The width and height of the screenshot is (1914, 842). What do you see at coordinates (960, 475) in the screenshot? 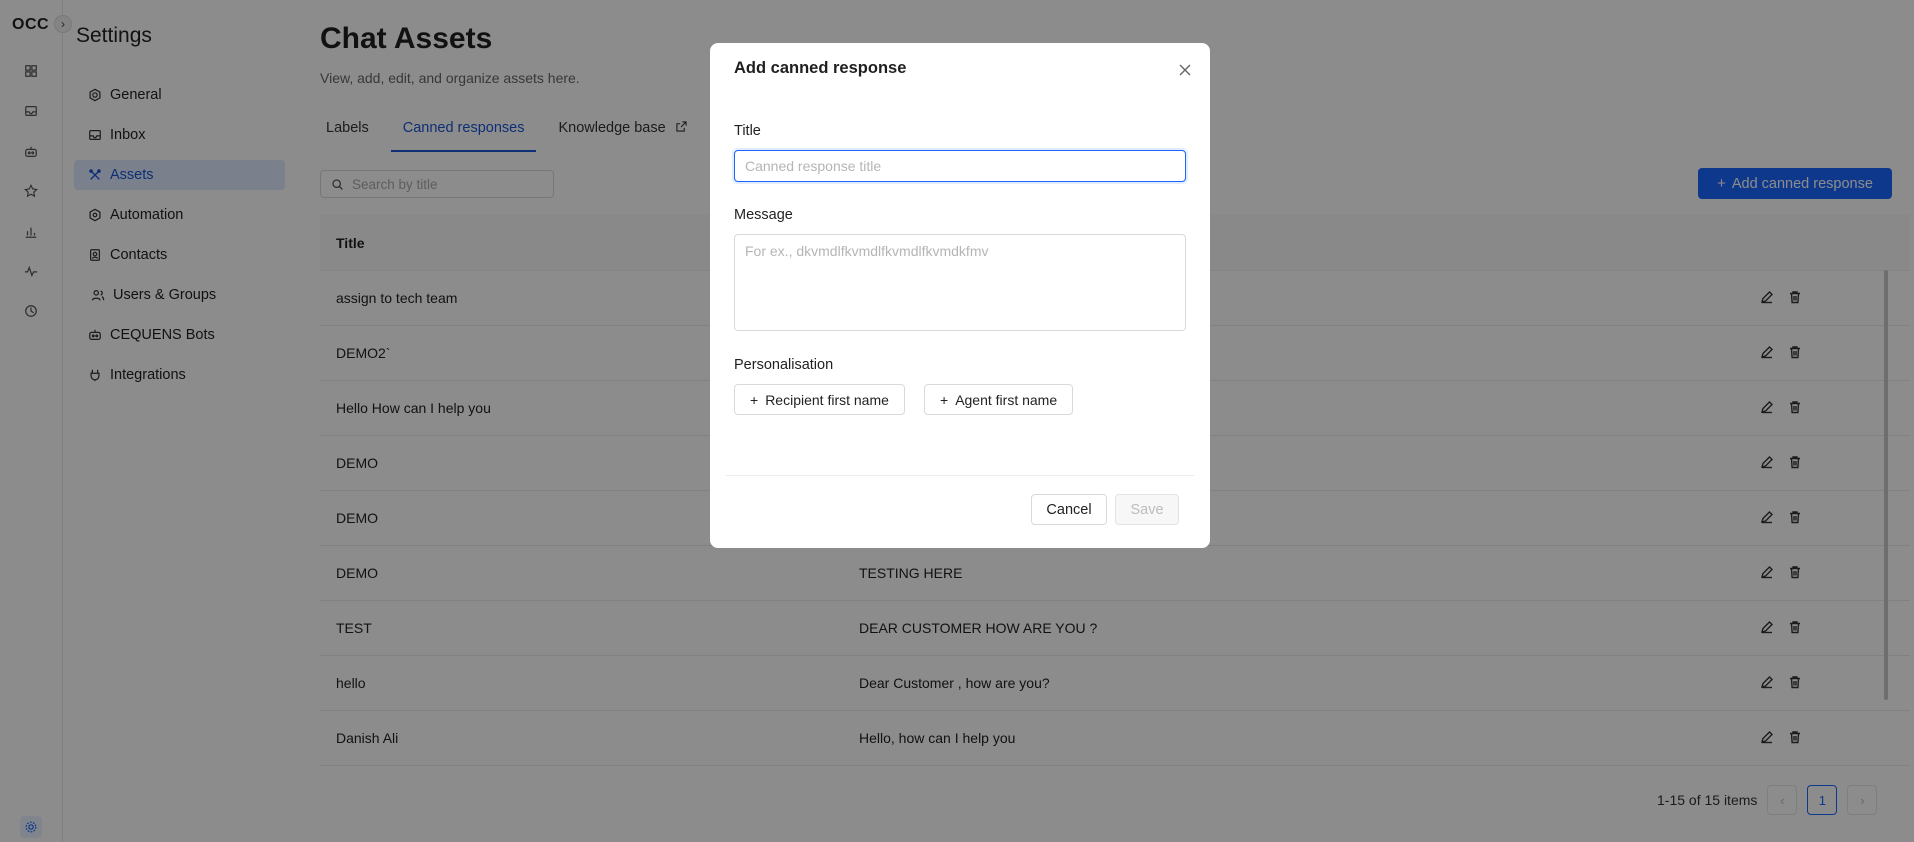
I see `modal-divider` at bounding box center [960, 475].